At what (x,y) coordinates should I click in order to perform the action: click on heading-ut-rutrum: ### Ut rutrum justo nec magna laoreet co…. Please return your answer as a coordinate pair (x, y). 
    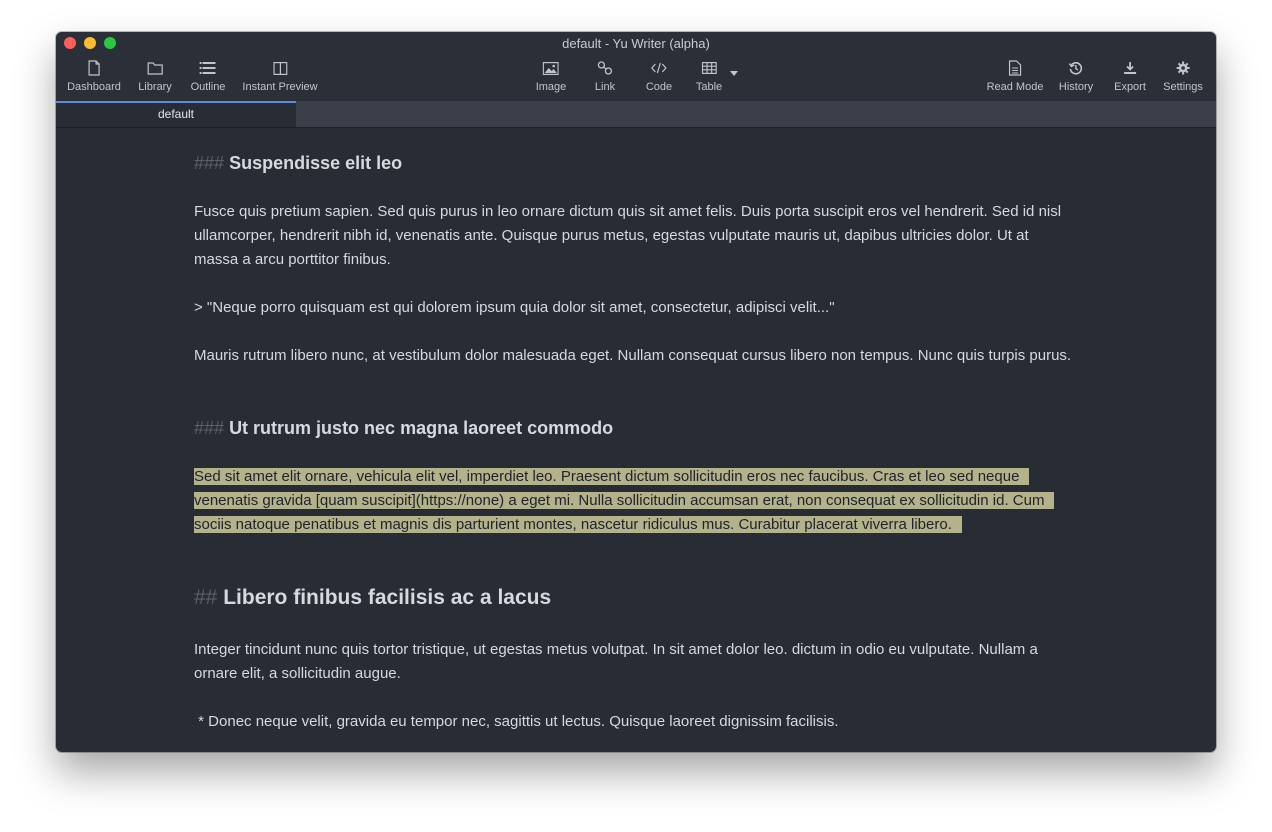
    Looking at the image, I should click on (403, 428).